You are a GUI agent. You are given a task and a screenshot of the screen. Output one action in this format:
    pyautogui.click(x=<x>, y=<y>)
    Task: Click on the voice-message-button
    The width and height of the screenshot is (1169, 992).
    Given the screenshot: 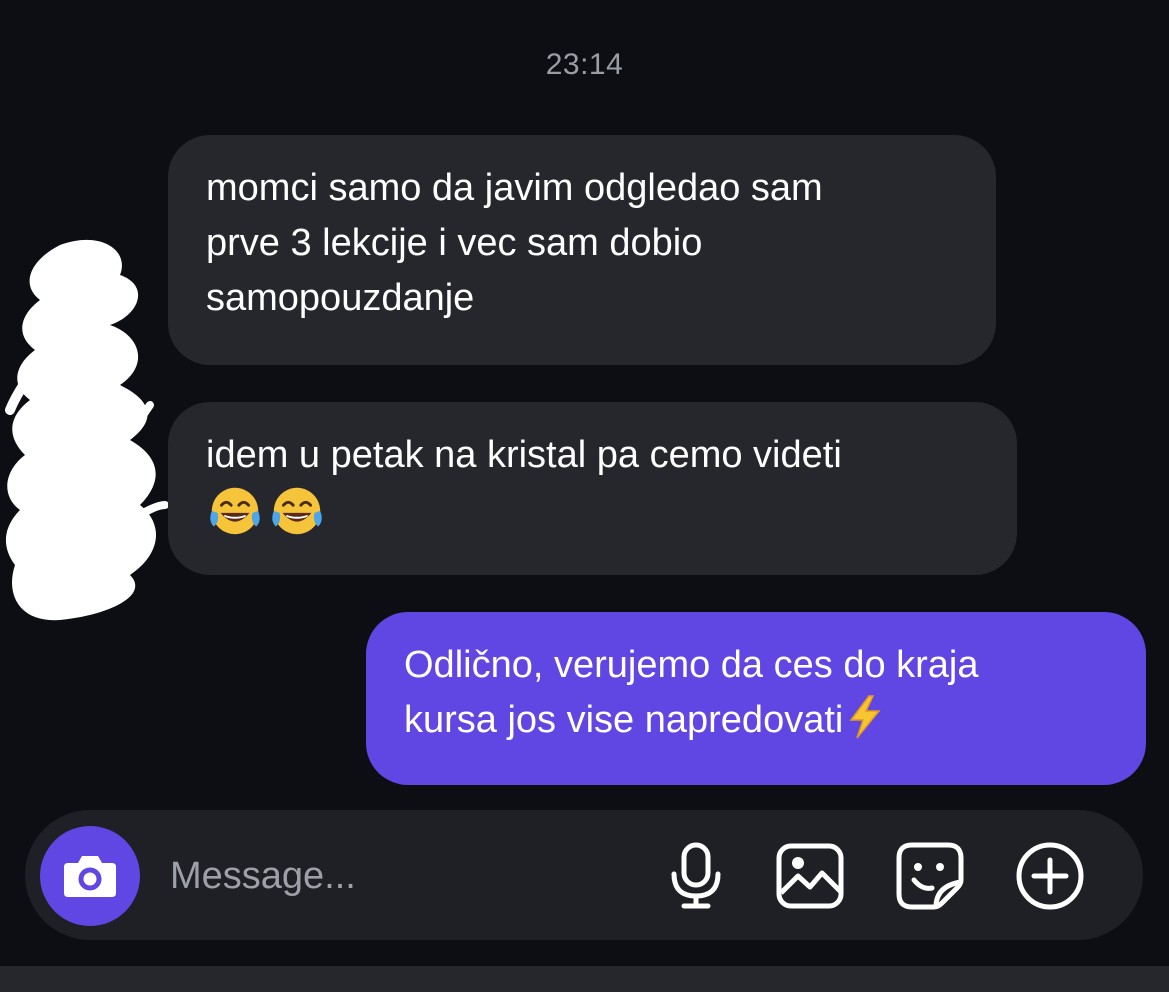 What is the action you would take?
    pyautogui.click(x=696, y=876)
    